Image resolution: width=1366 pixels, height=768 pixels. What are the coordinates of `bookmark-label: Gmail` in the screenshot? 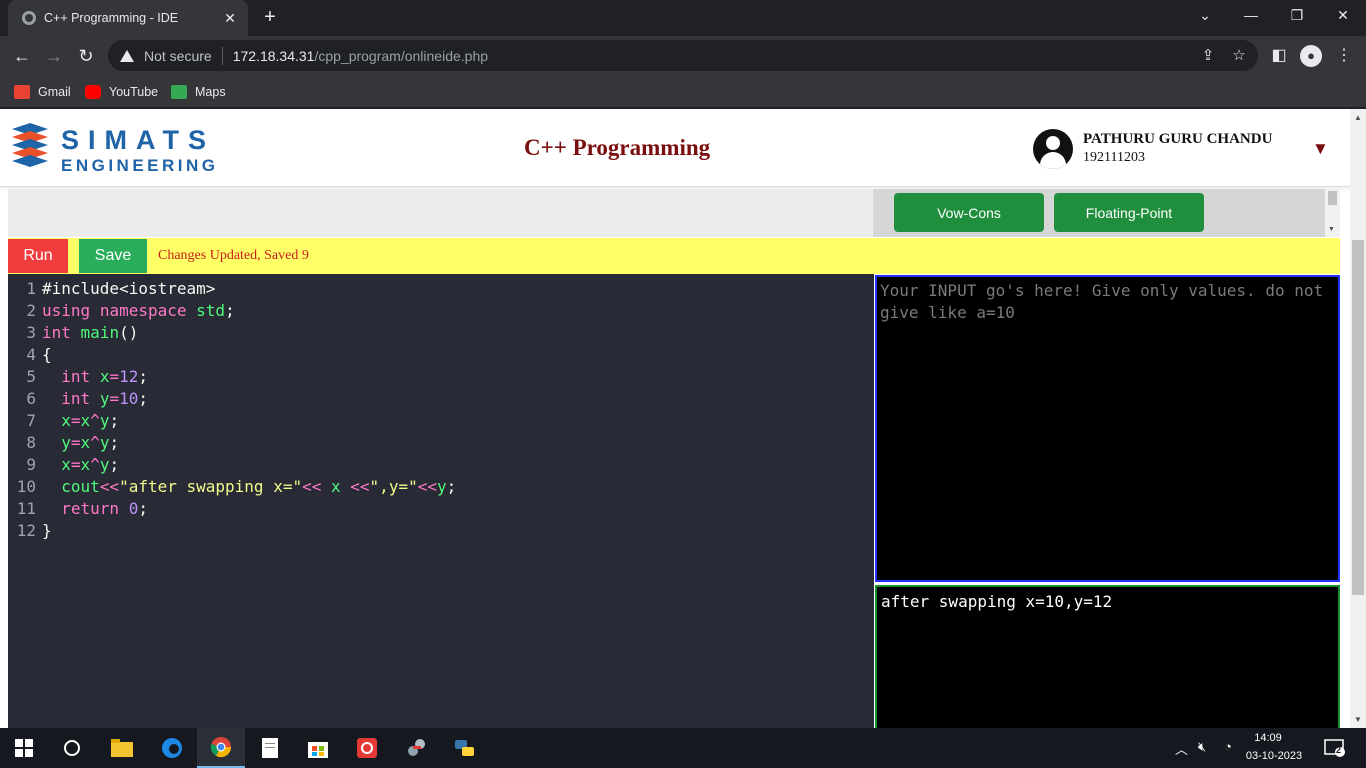 It's located at (54, 92).